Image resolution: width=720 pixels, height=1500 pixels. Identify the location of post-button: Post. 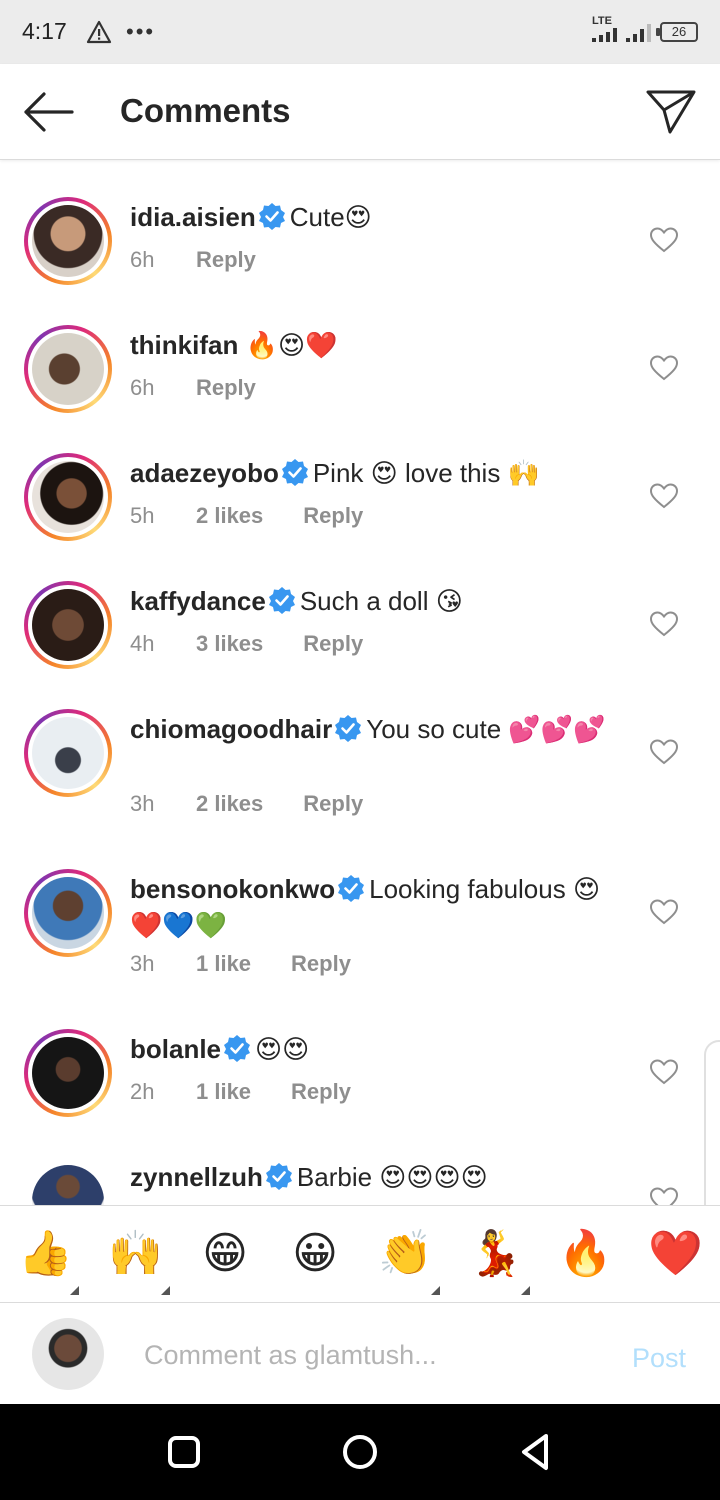
(659, 1358).